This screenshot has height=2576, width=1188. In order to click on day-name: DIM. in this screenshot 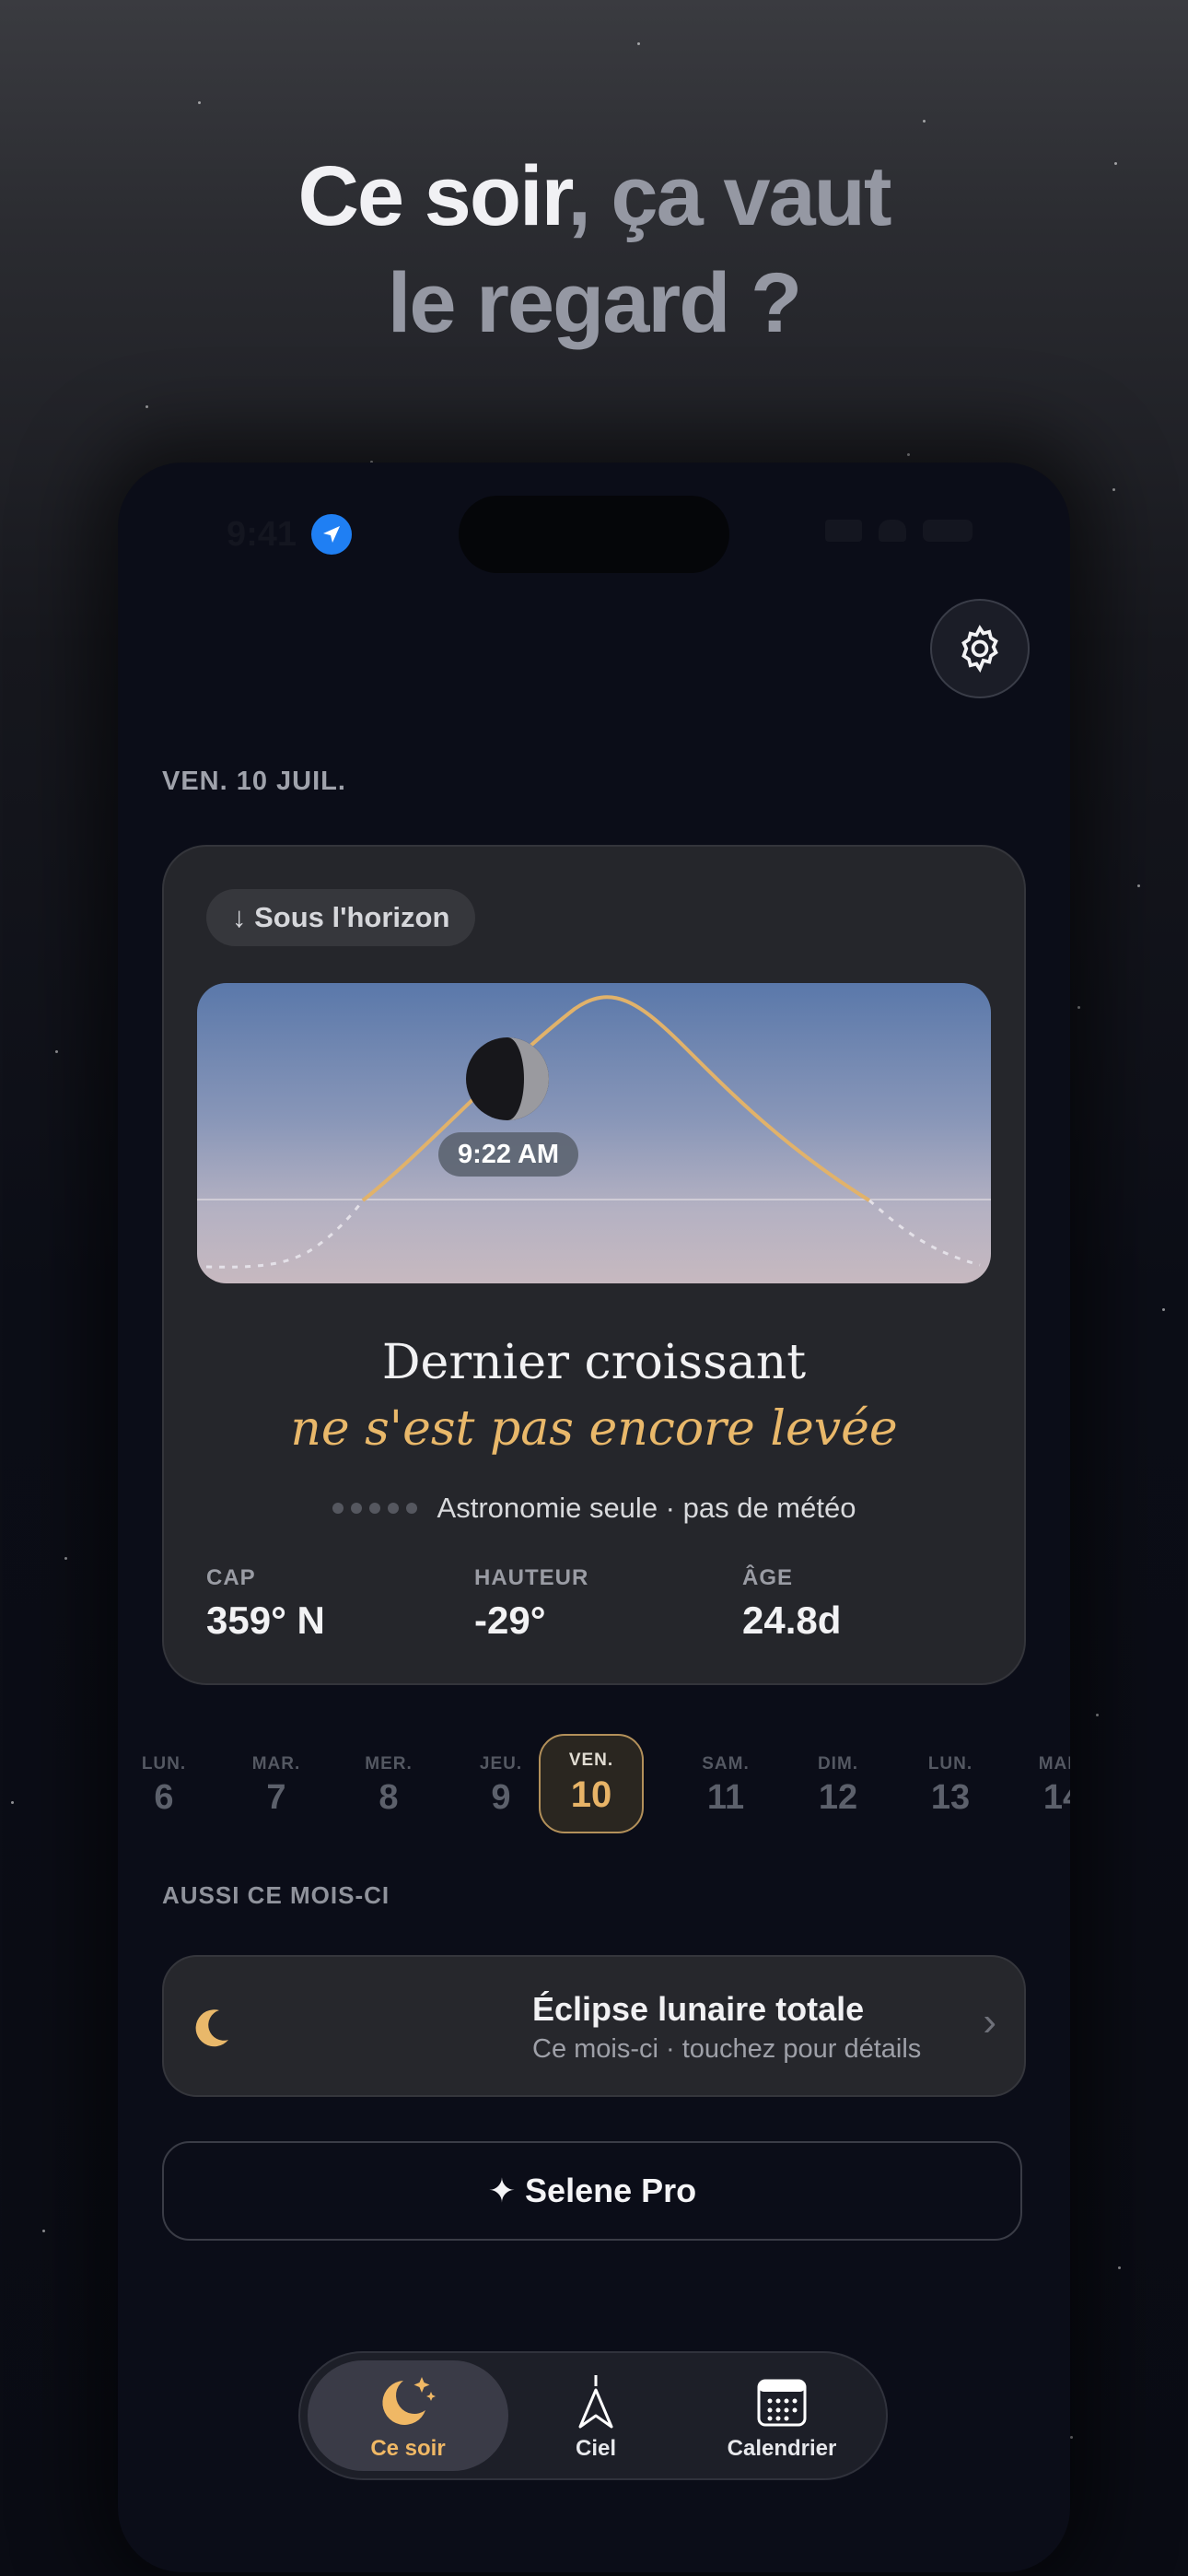, I will do `click(838, 1764)`.